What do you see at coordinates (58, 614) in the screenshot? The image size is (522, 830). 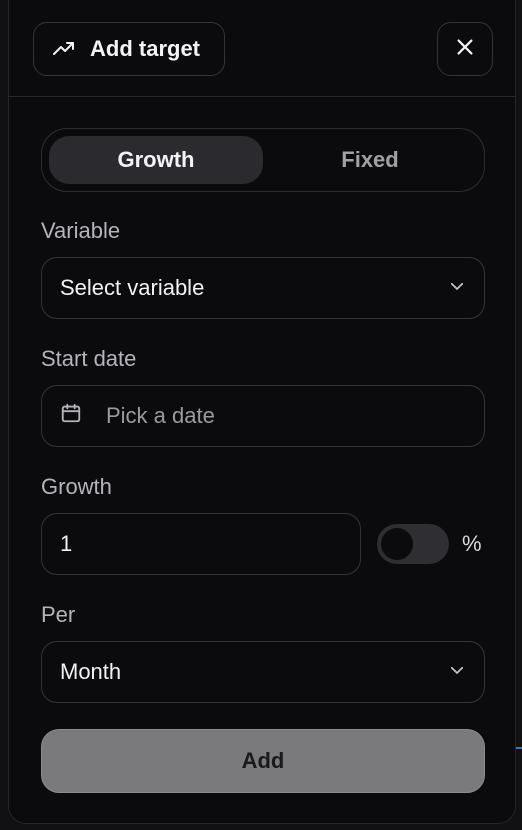 I see `per-label: Per` at bounding box center [58, 614].